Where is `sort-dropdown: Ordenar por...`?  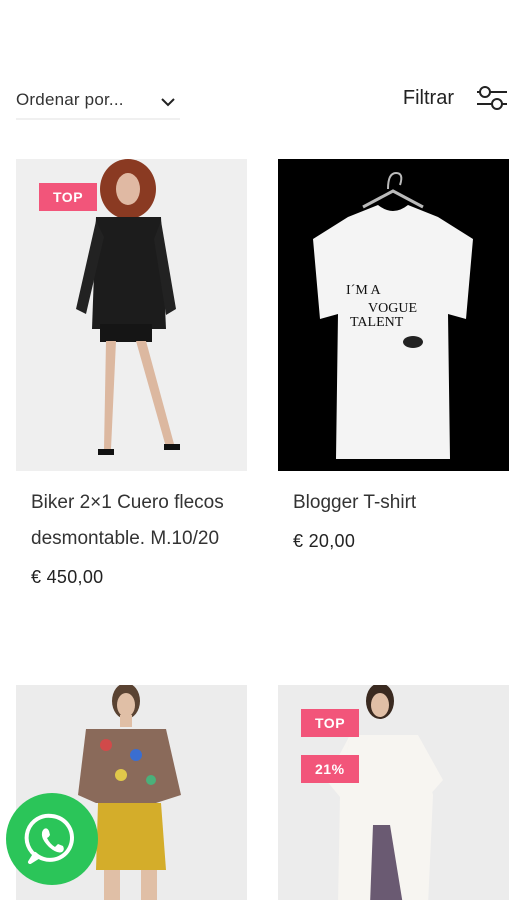
sort-dropdown: Ordenar por... is located at coordinates (98, 103).